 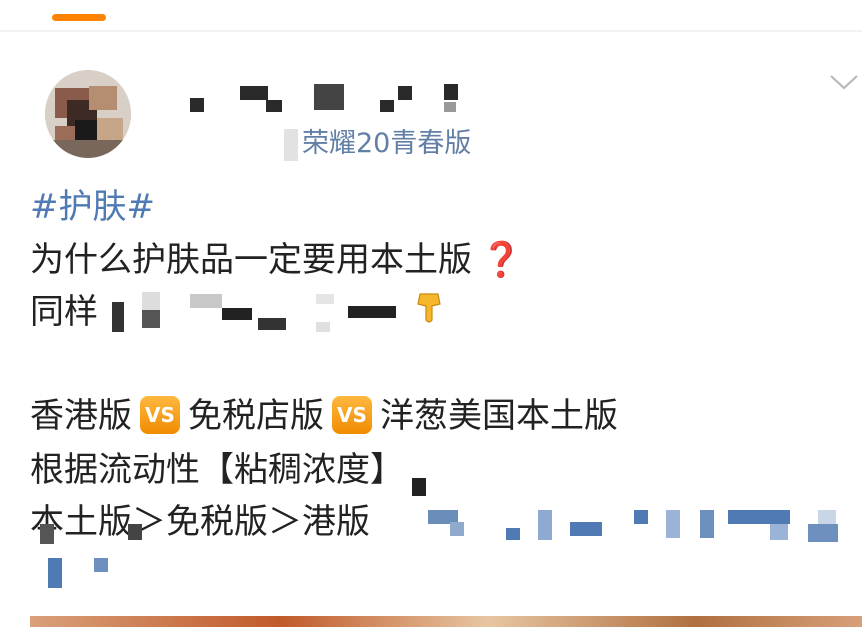 I want to click on post-image-preview, so click(x=446, y=621).